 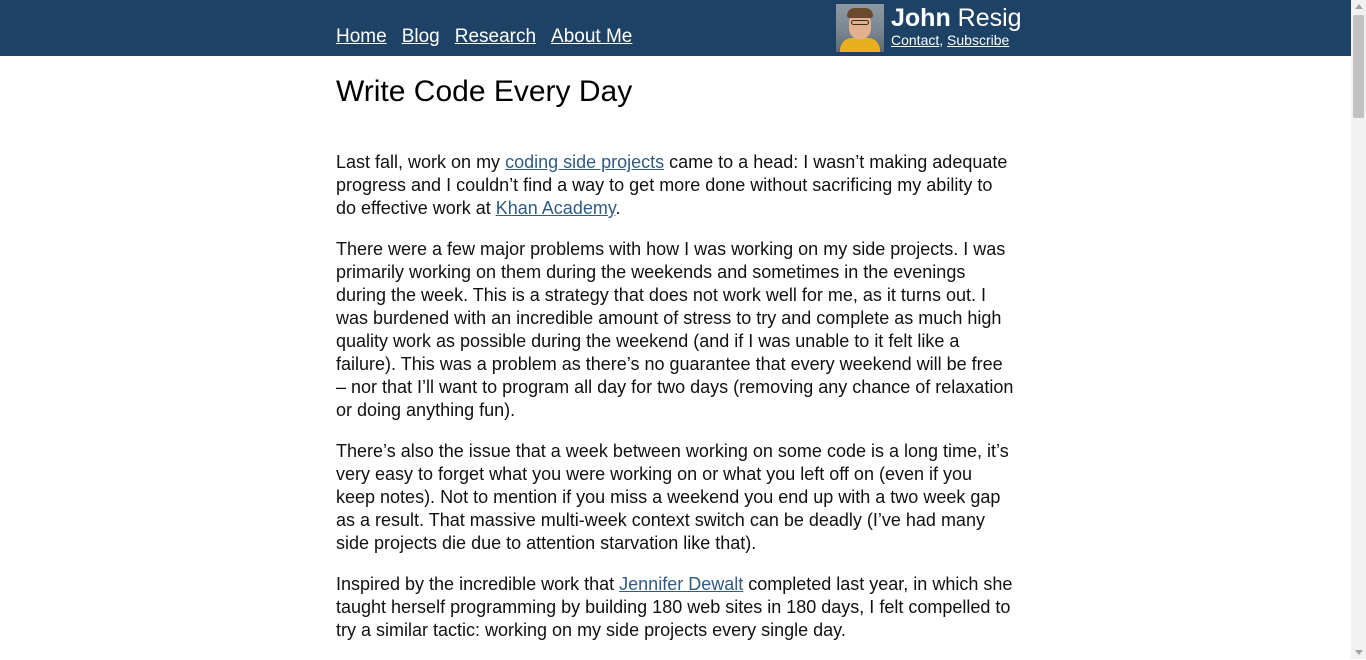 I want to click on subscribe-link: Subscribe, so click(x=978, y=40).